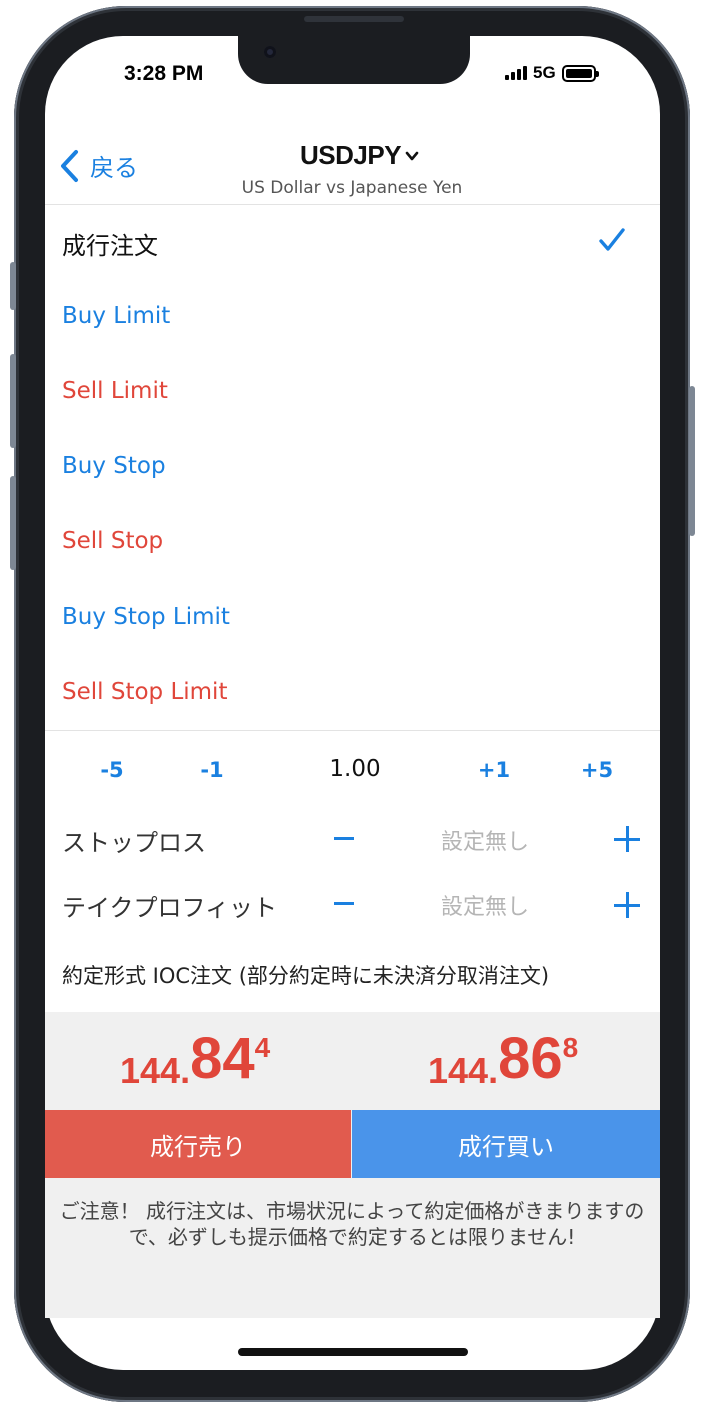 The height and width of the screenshot is (1408, 704). Describe the element at coordinates (494, 770) in the screenshot. I see `volume-plus-1-button: +1` at that location.